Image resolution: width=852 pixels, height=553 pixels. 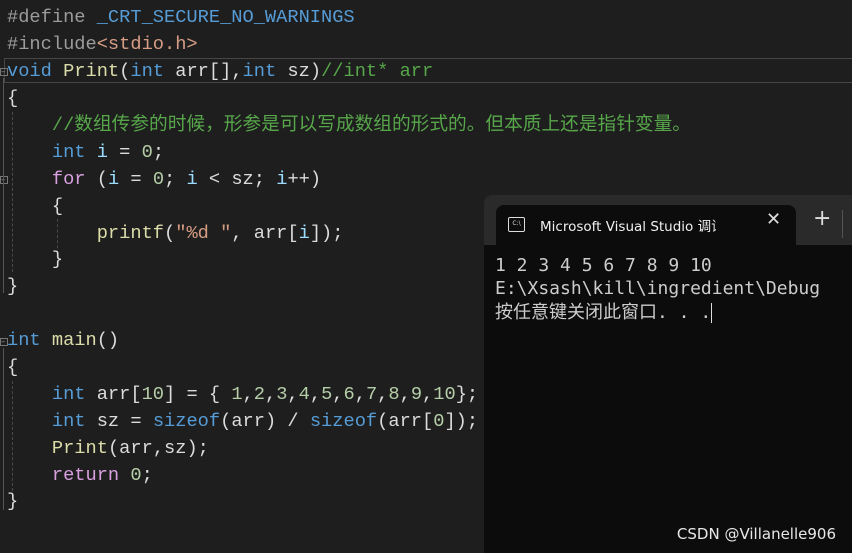 What do you see at coordinates (416, 394) in the screenshot?
I see `code-token: 9` at bounding box center [416, 394].